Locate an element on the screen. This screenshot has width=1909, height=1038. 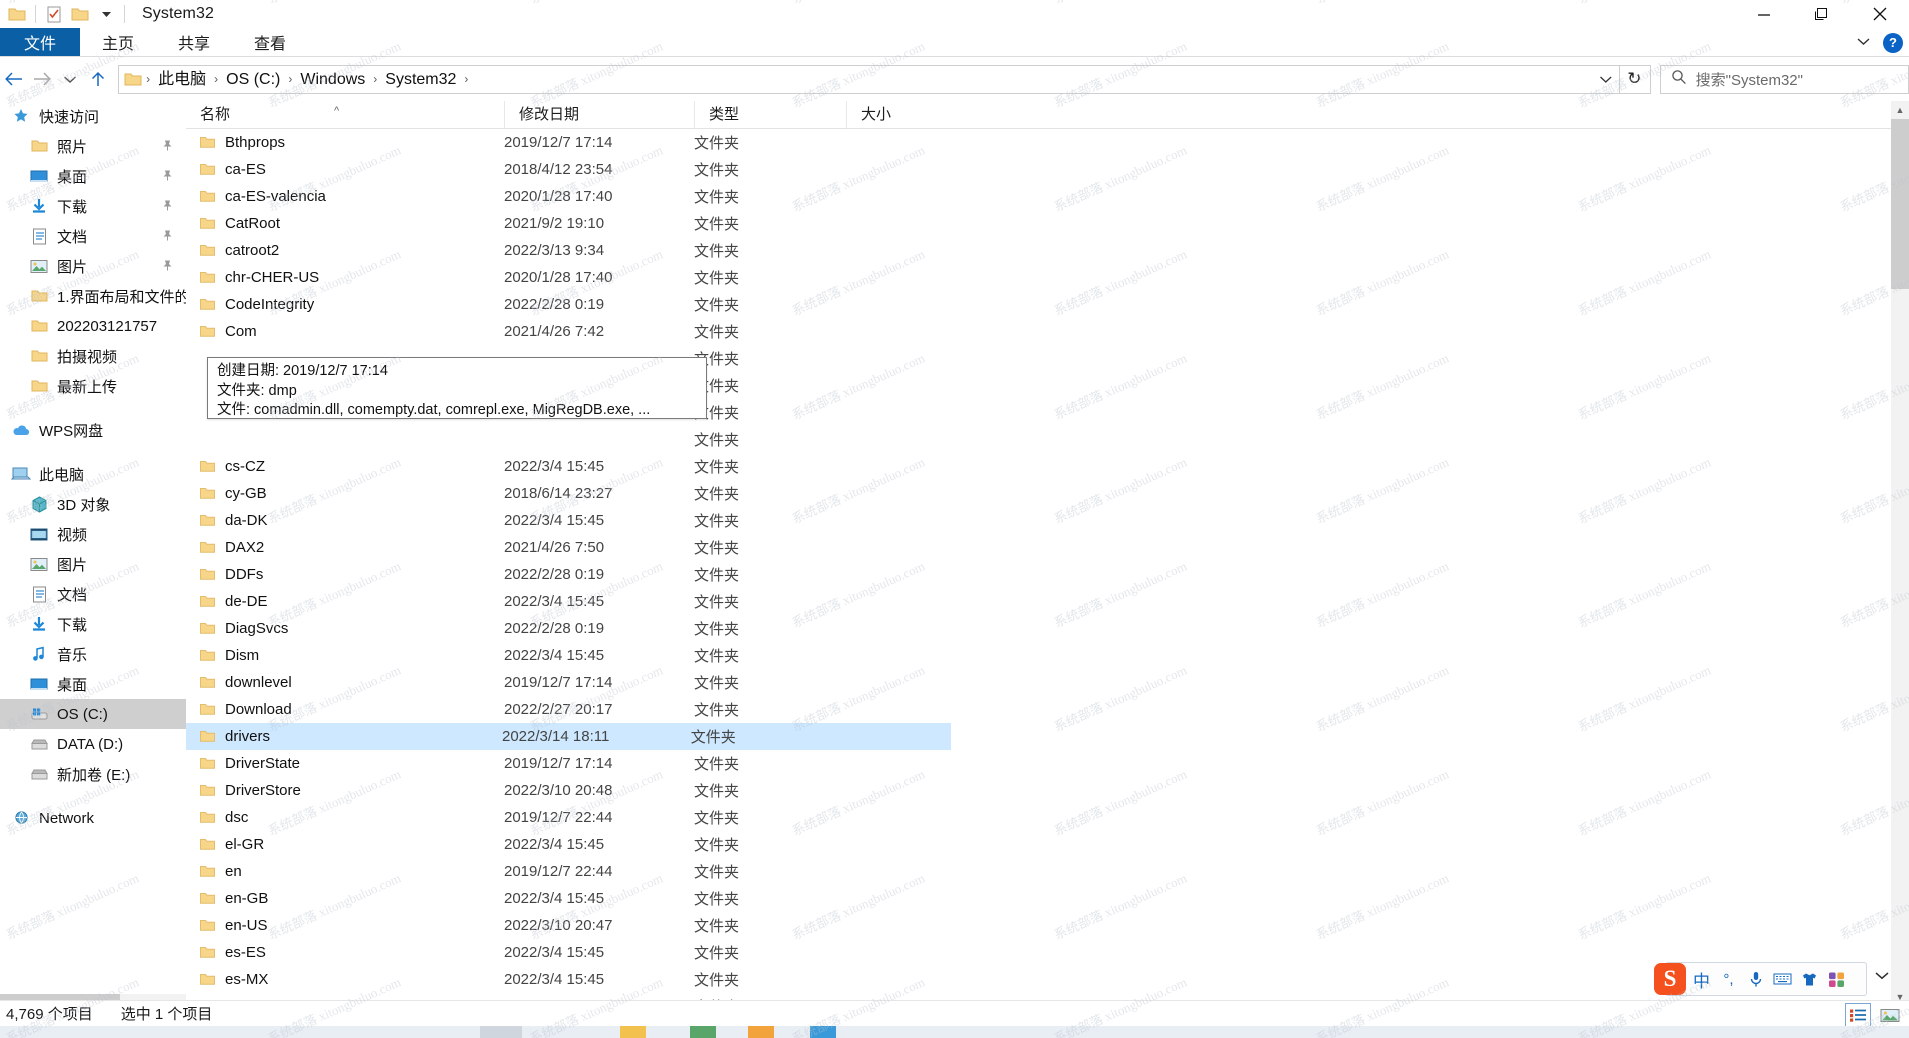
forward-button is located at coordinates (42, 79).